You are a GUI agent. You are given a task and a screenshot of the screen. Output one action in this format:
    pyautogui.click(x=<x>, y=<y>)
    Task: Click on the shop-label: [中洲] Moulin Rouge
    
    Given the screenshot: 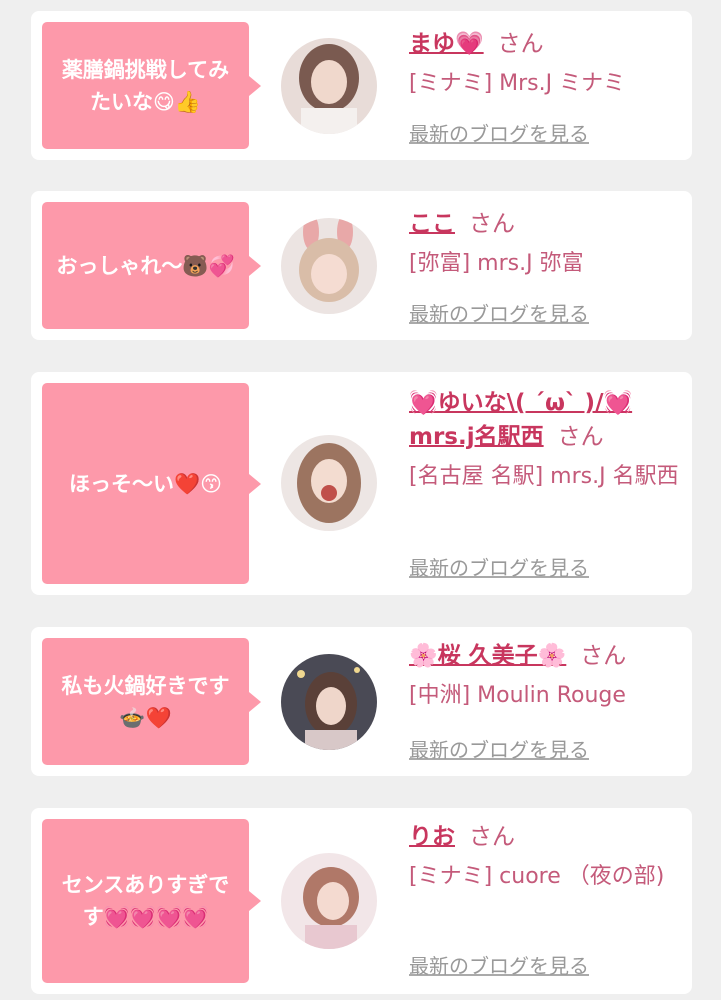 What is the action you would take?
    pyautogui.click(x=517, y=695)
    